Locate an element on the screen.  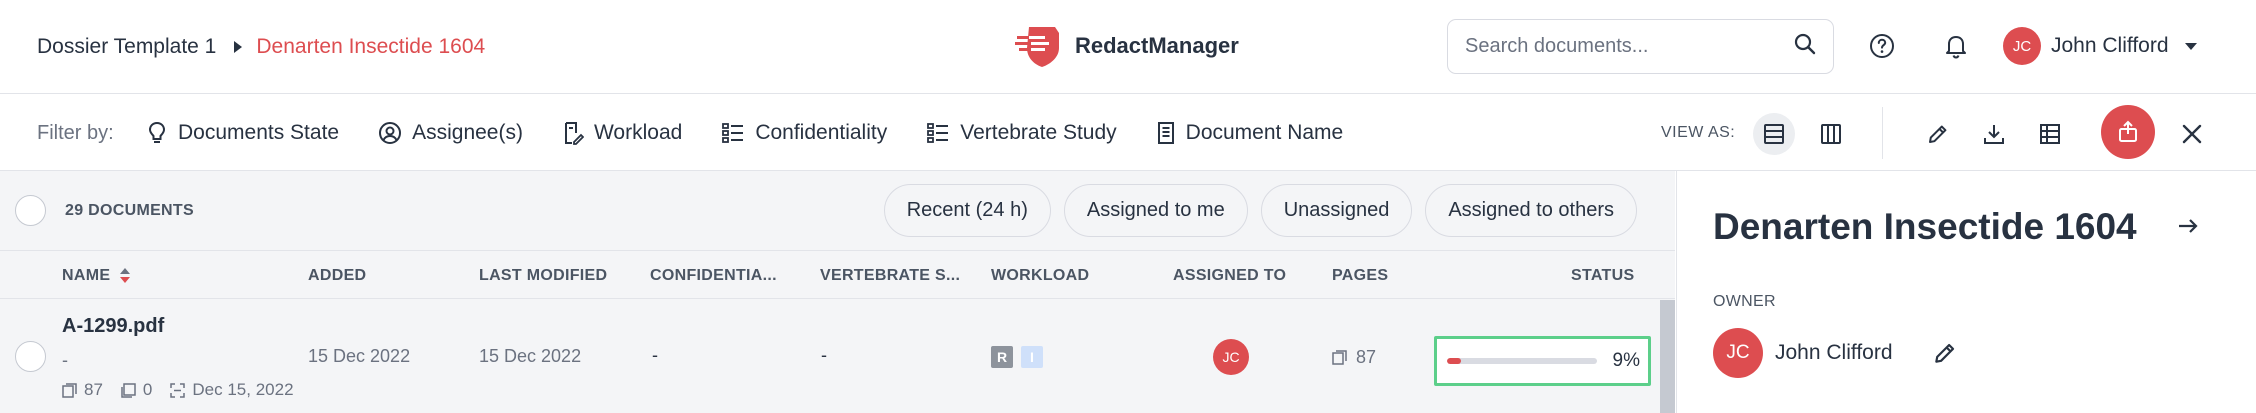
meta-date: Dec 15, 2022 is located at coordinates (232, 390).